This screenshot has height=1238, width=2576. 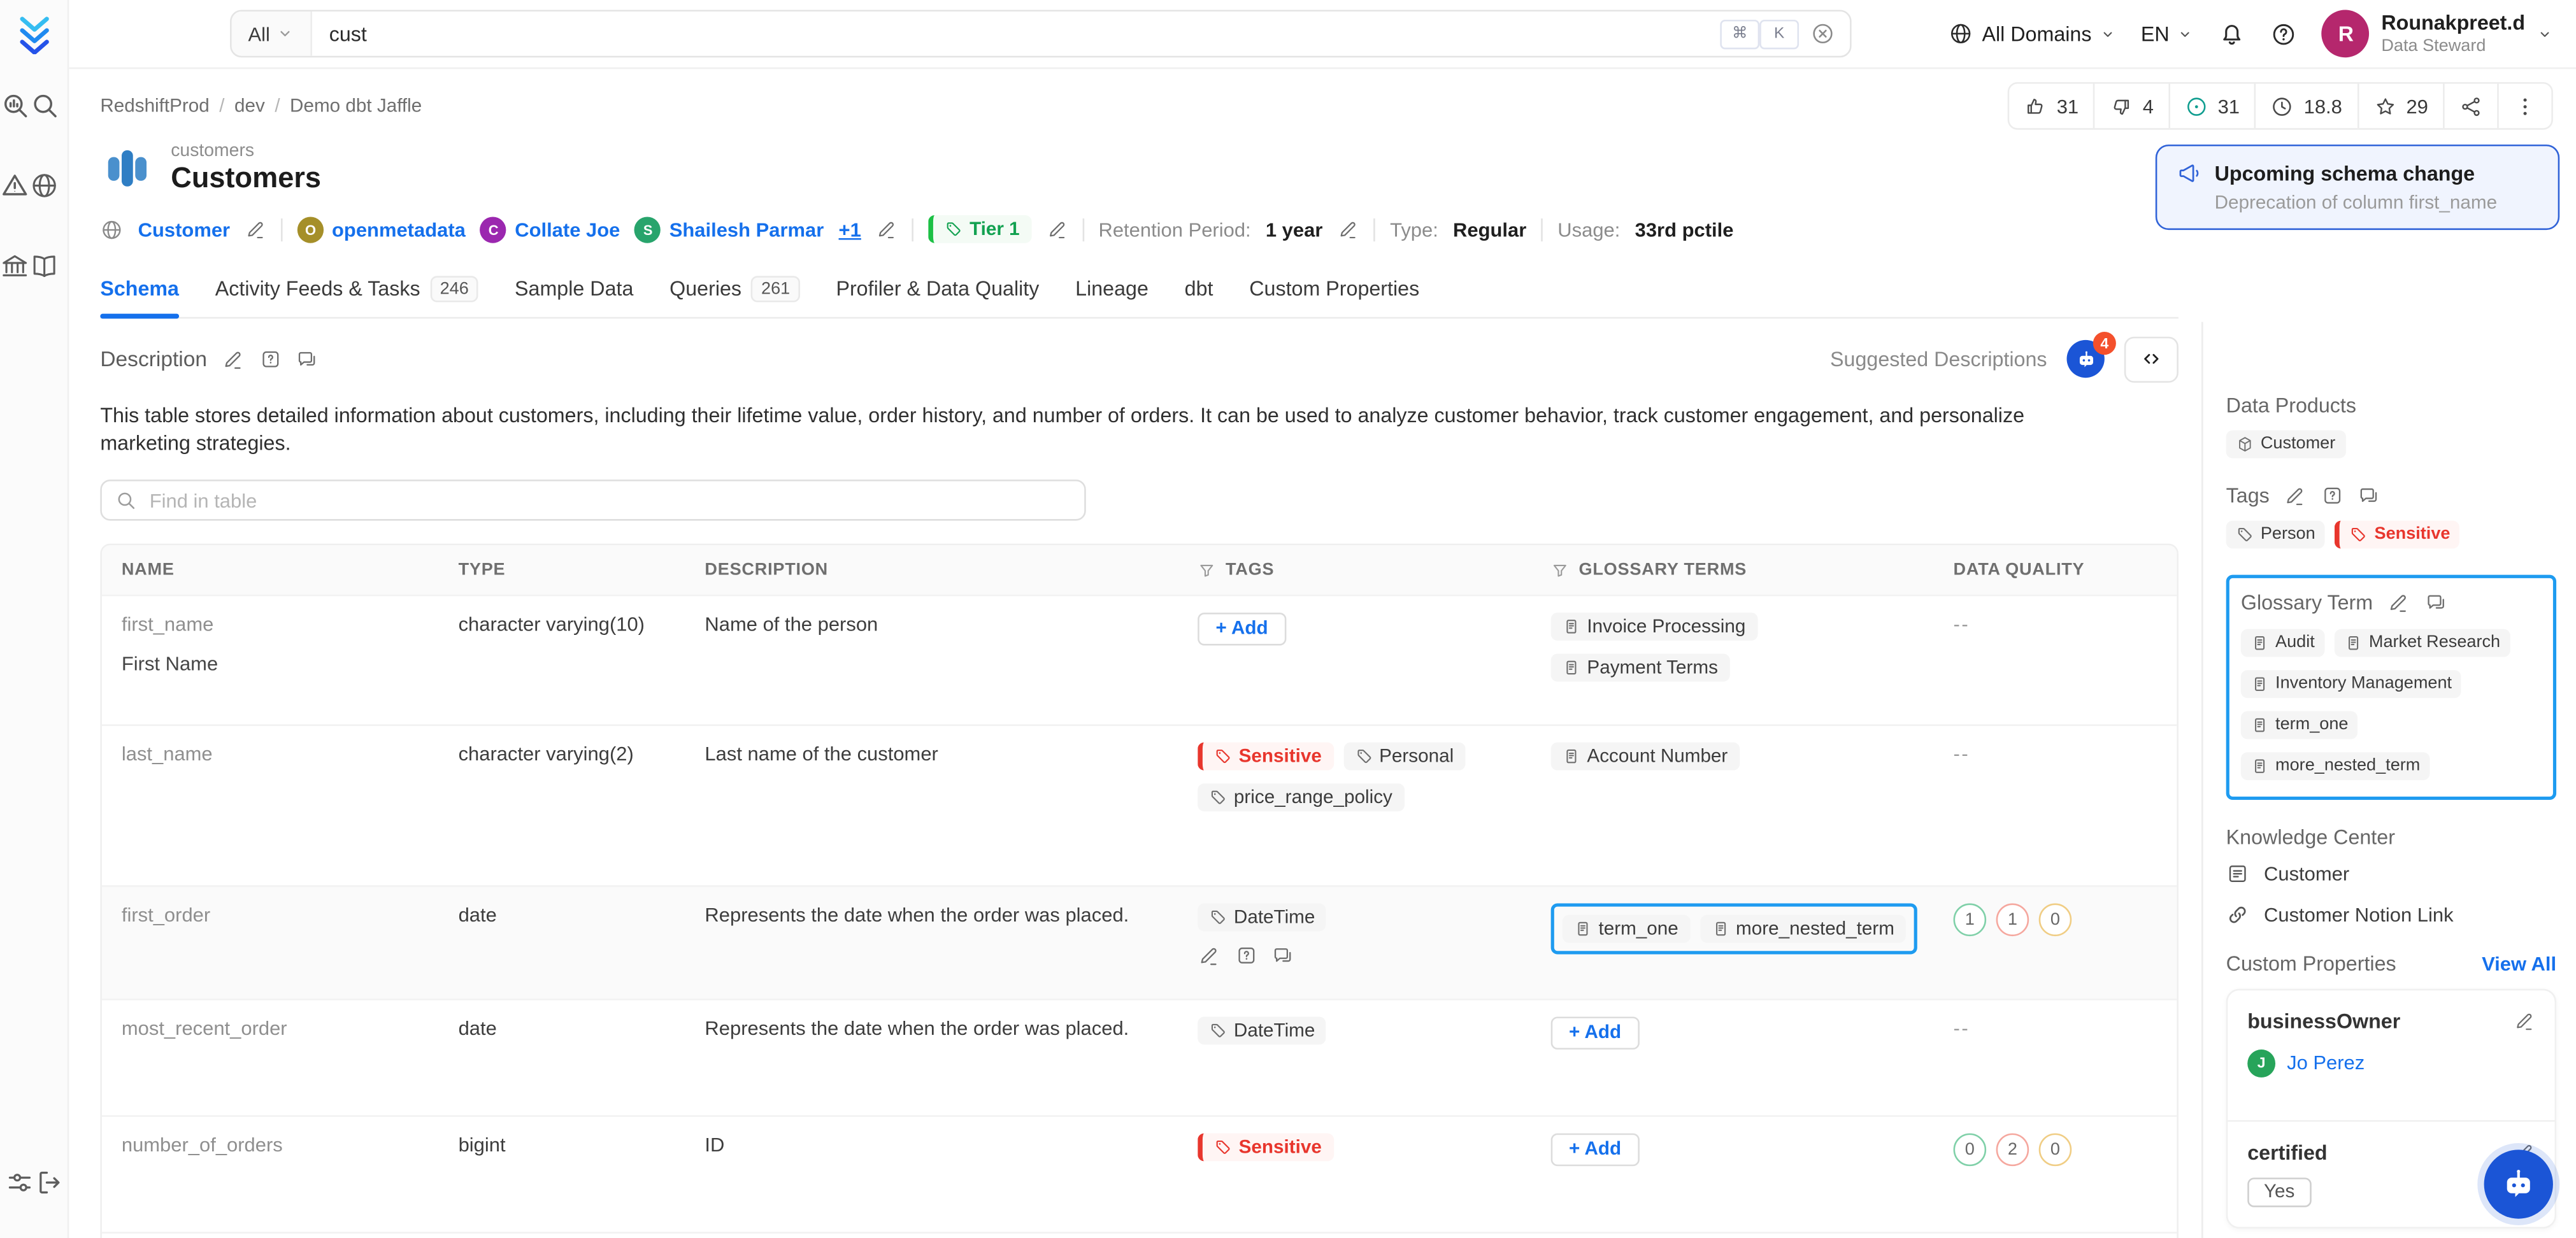 I want to click on sidebar-glossary-book-icon, so click(x=44, y=266).